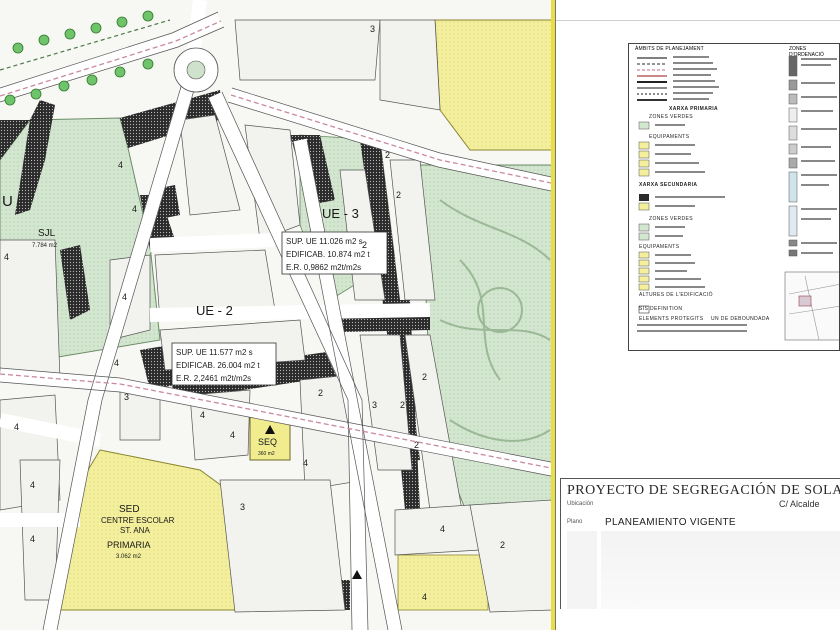 Image resolution: width=840 pixels, height=630 pixels. I want to click on legend-section-zones-verdes-2: ZONES VERDES, so click(671, 219).